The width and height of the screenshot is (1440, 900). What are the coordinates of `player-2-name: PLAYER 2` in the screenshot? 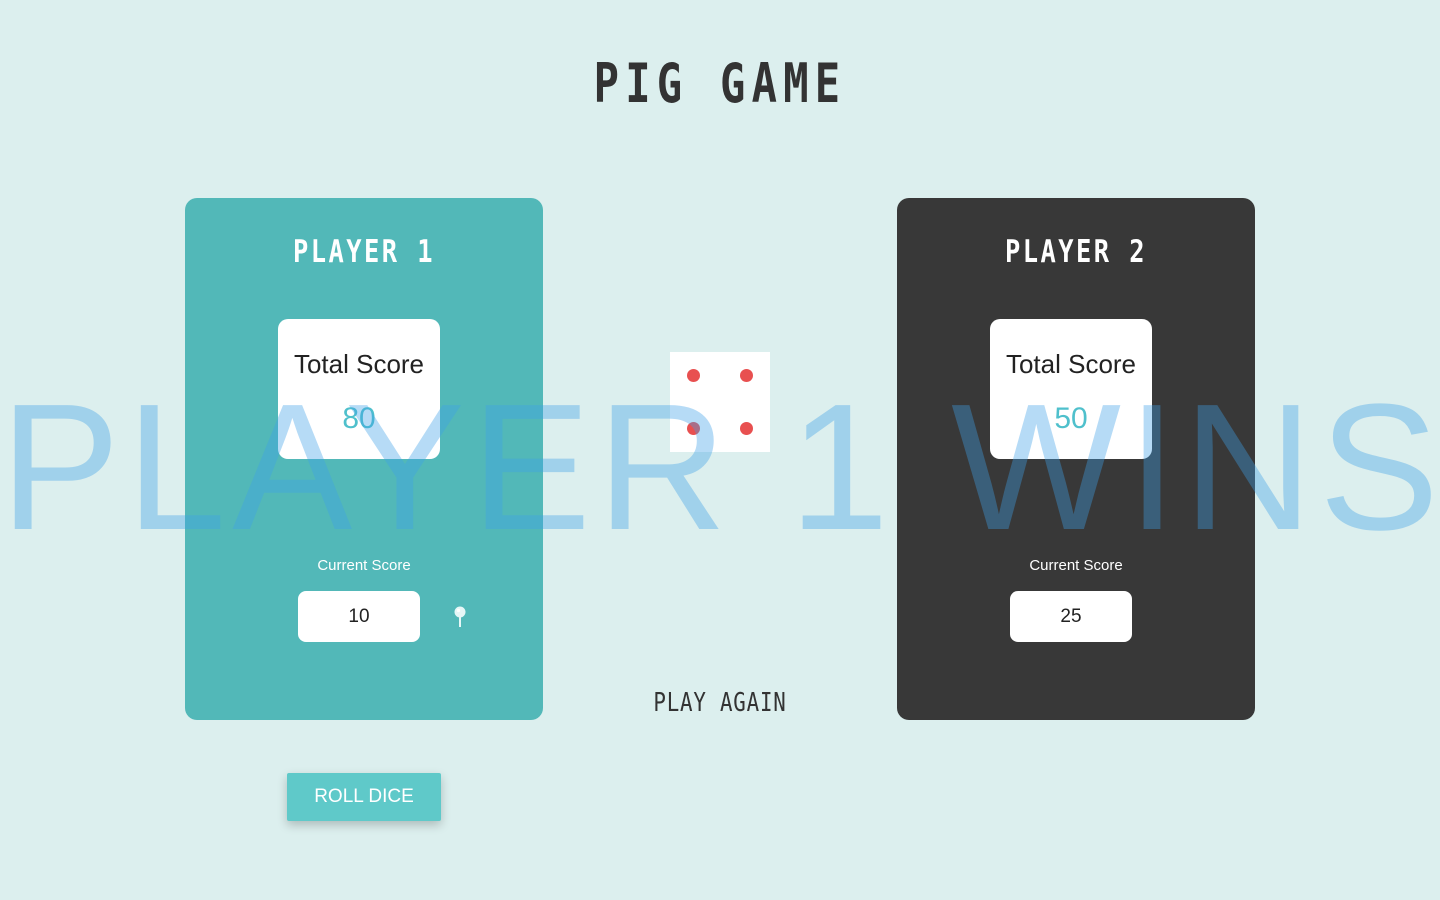 It's located at (1076, 252).